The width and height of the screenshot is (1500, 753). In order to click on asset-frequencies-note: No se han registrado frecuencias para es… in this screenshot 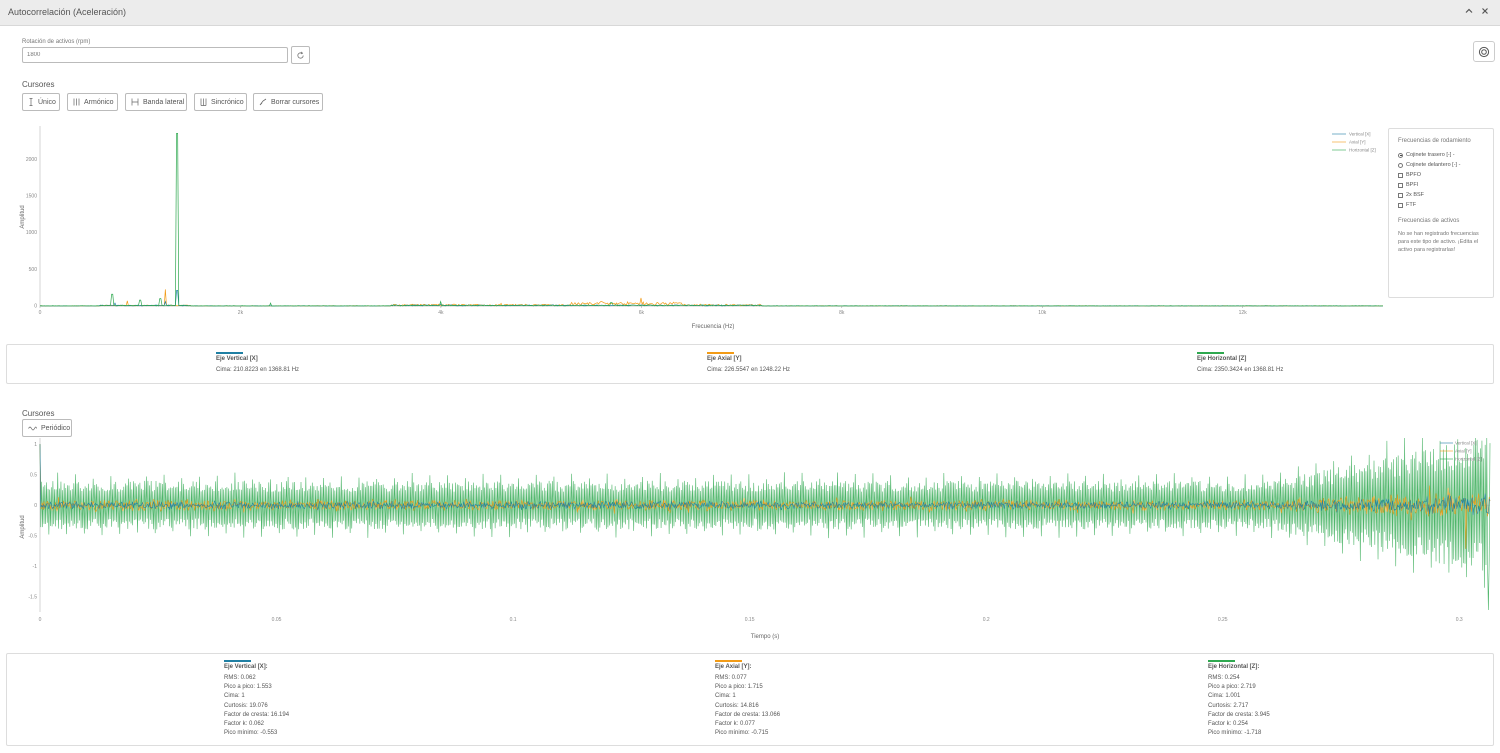, I will do `click(1438, 242)`.